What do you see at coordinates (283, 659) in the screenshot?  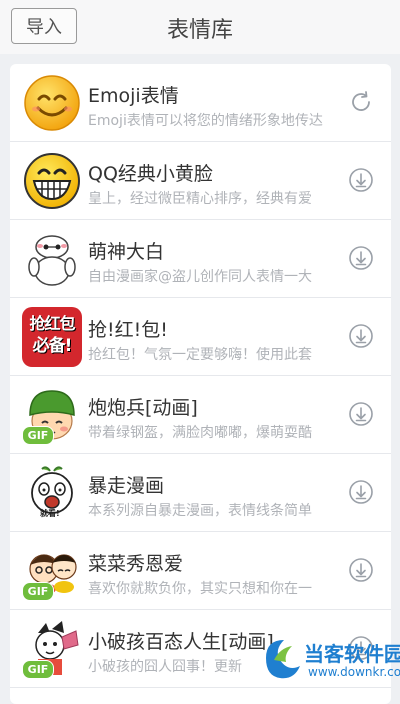 I see `watermark-logo-icon` at bounding box center [283, 659].